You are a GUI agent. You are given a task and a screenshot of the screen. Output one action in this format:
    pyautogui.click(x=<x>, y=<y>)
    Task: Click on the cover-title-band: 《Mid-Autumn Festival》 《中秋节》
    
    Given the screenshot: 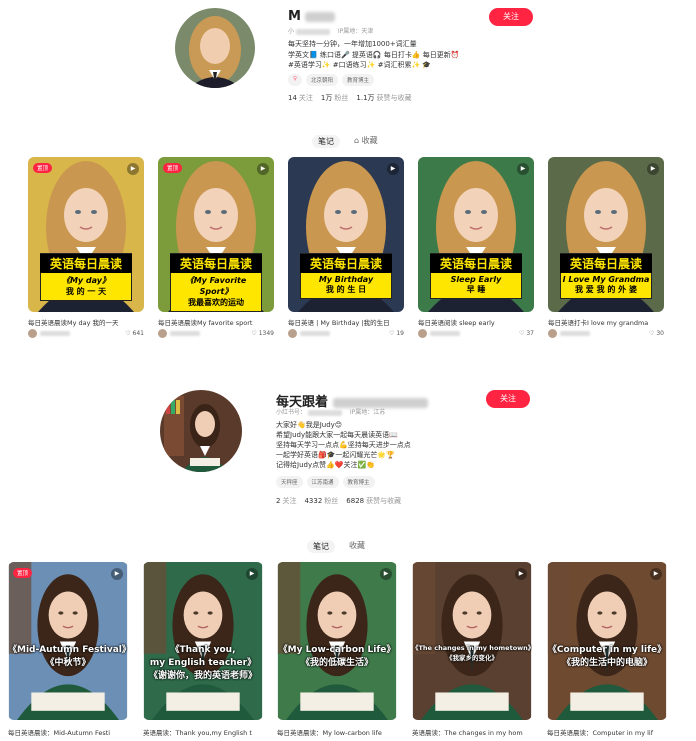 What is the action you would take?
    pyautogui.click(x=68, y=655)
    